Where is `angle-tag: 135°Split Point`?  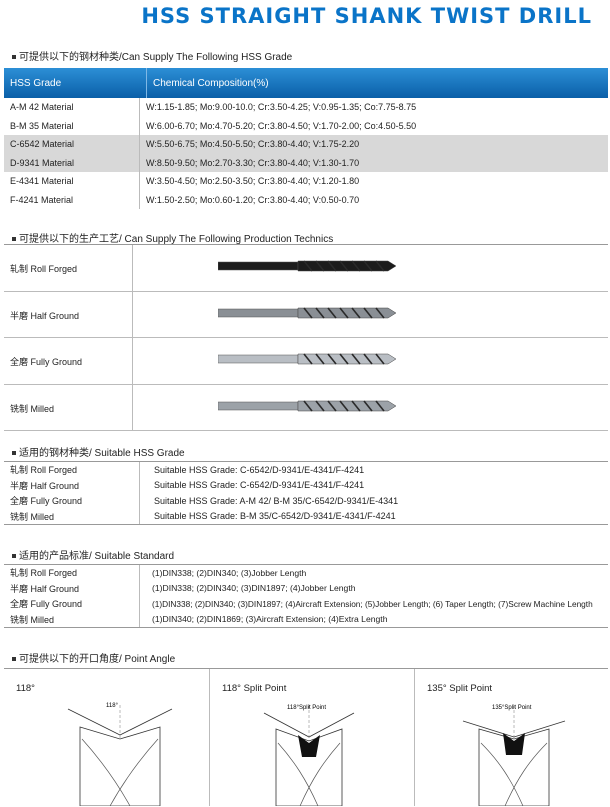 angle-tag: 135°Split Point is located at coordinates (512, 708).